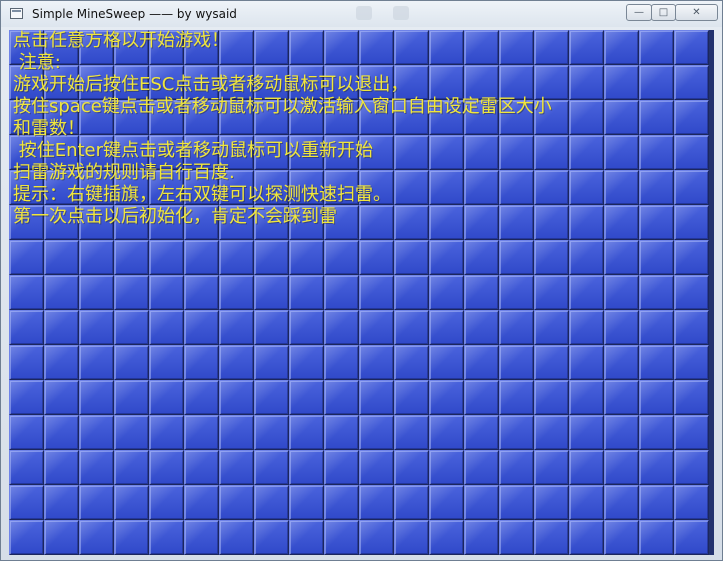 This screenshot has height=561, width=723. What do you see at coordinates (663, 12) in the screenshot?
I see `maximize-button: □` at bounding box center [663, 12].